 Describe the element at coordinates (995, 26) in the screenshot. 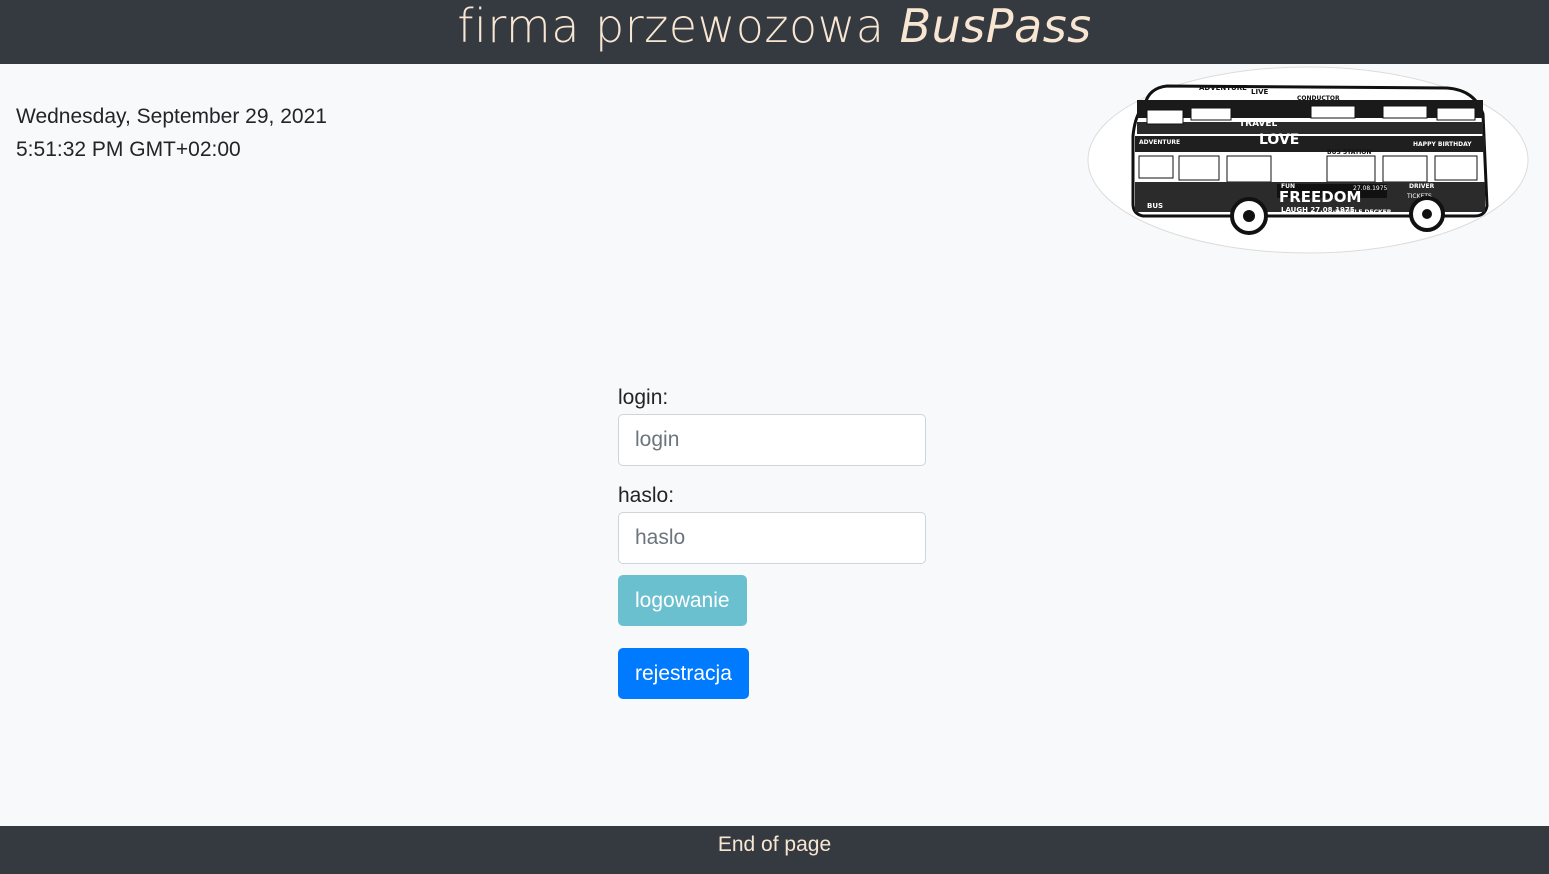

I see `title-brand: BusPass` at that location.